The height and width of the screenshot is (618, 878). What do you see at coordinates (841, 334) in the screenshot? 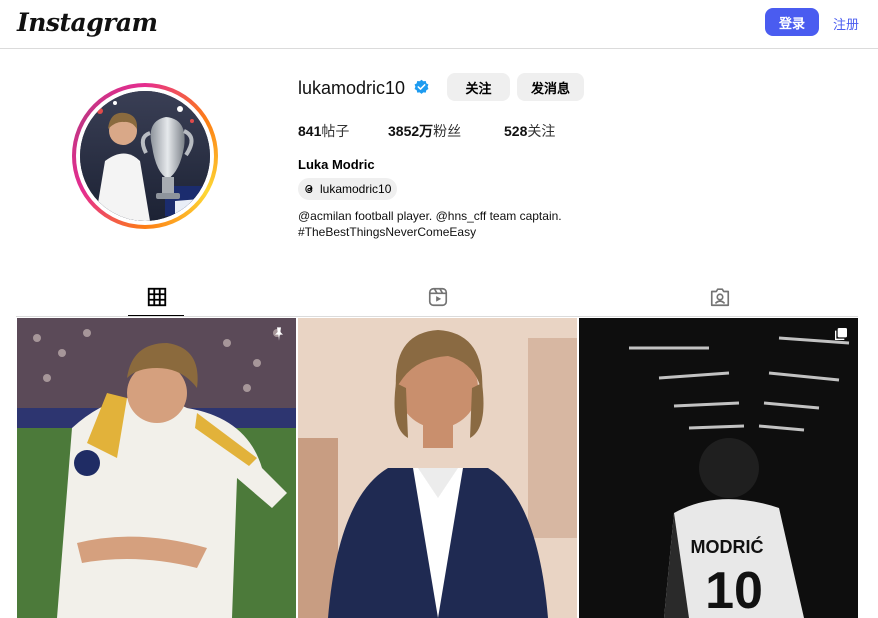
I see `carousel-icon` at bounding box center [841, 334].